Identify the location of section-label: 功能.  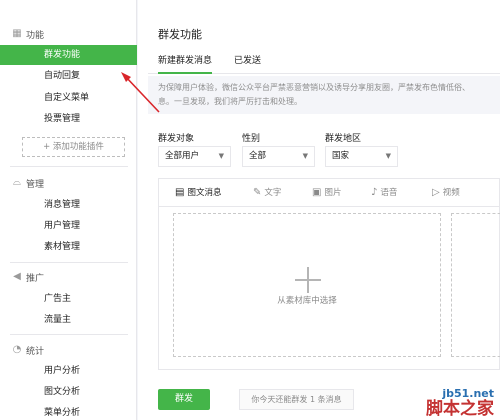
(35, 35).